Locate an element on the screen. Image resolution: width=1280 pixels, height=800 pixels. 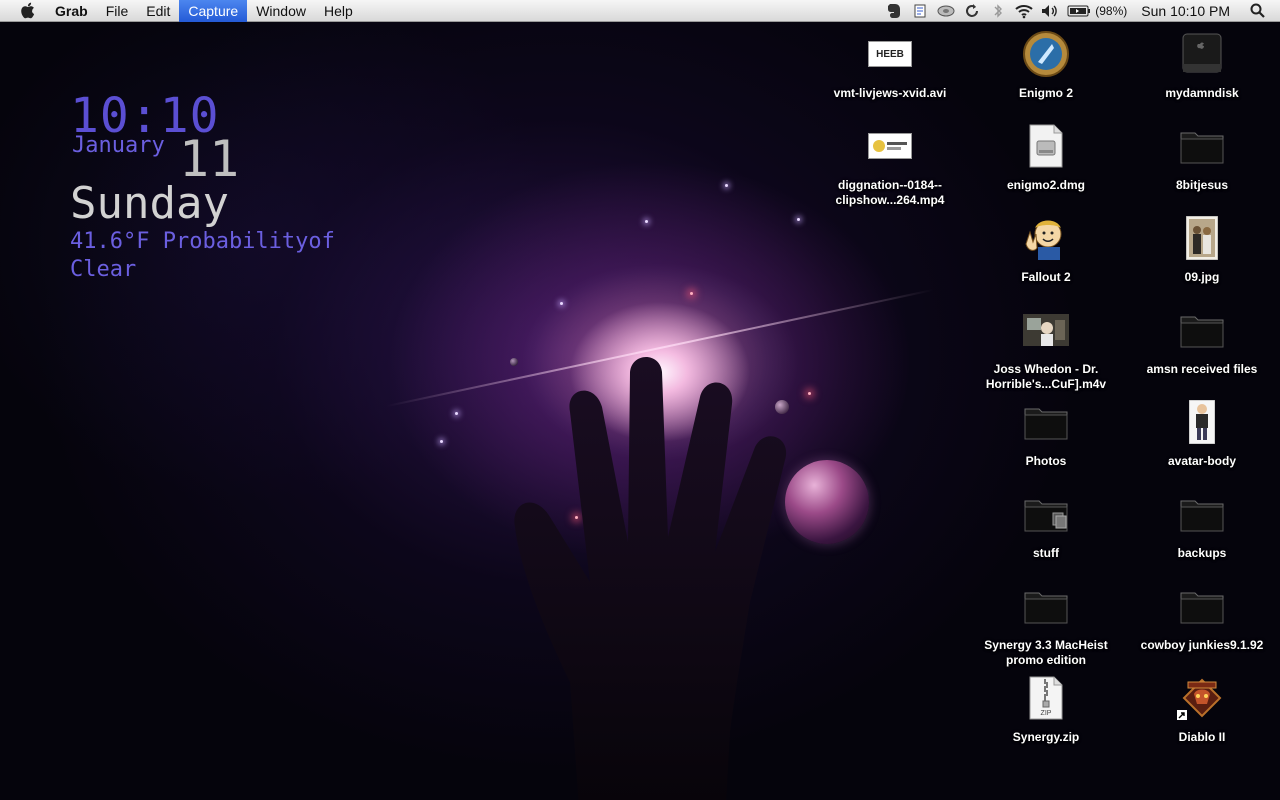
desktop-icon-vmt-video: HEEB vmt-livjews-xvid.avi is located at coordinates (890, 65).